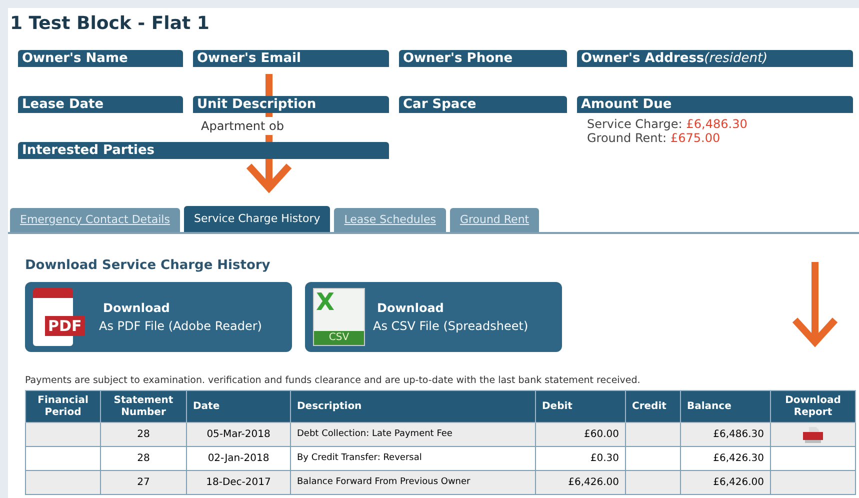 This screenshot has width=859, height=498. I want to click on column-header: Credit, so click(653, 406).